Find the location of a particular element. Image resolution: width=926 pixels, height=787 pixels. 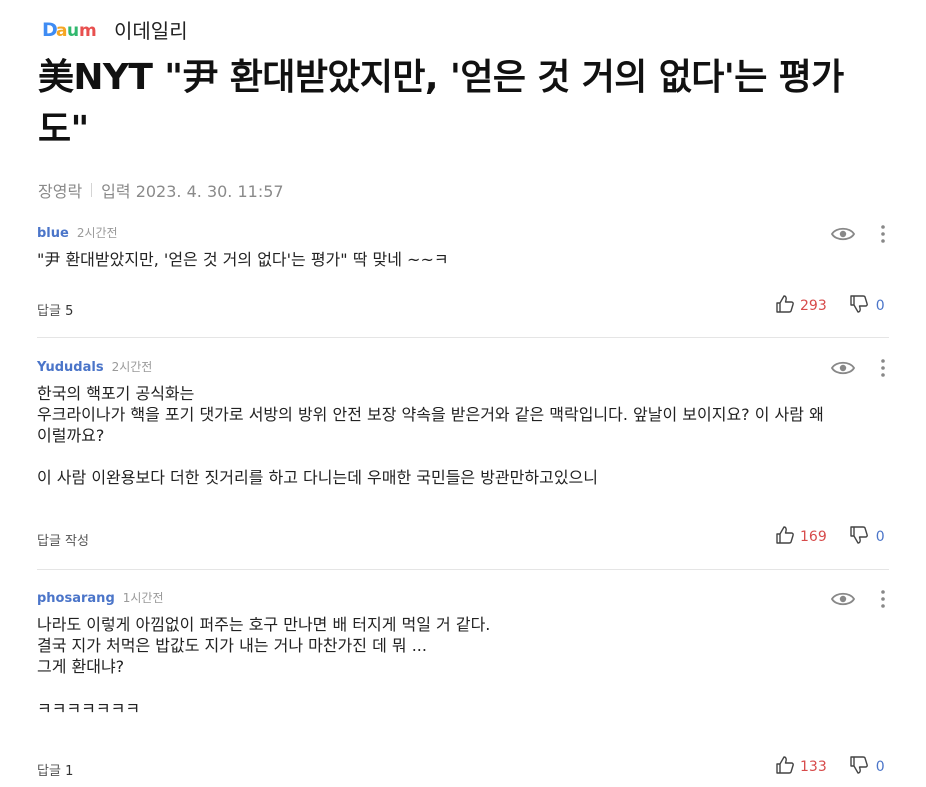

reply-button: 답글 작성 is located at coordinates (63, 539).